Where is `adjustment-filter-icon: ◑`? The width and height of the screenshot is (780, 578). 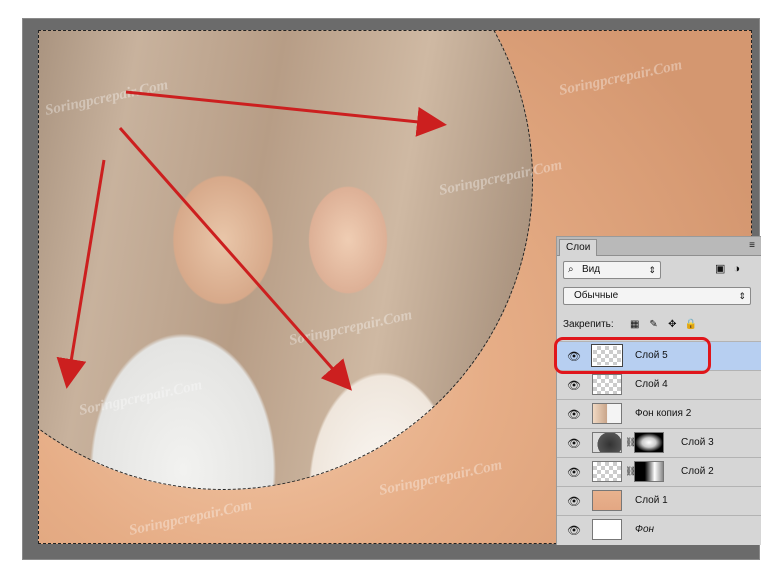
adjustment-filter-icon: ◑ is located at coordinates (736, 269).